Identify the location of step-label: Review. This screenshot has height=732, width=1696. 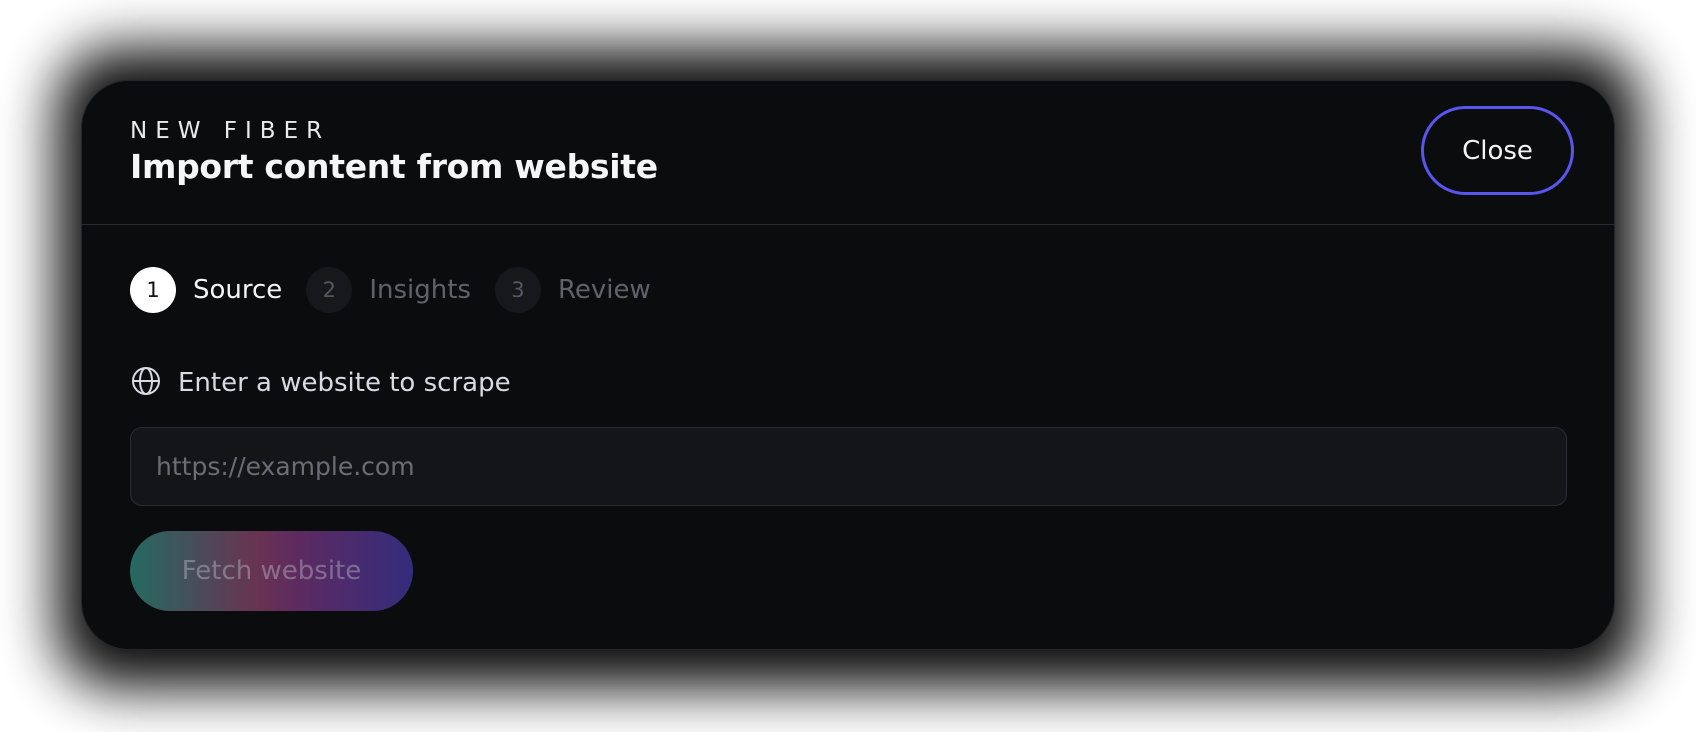
(604, 290).